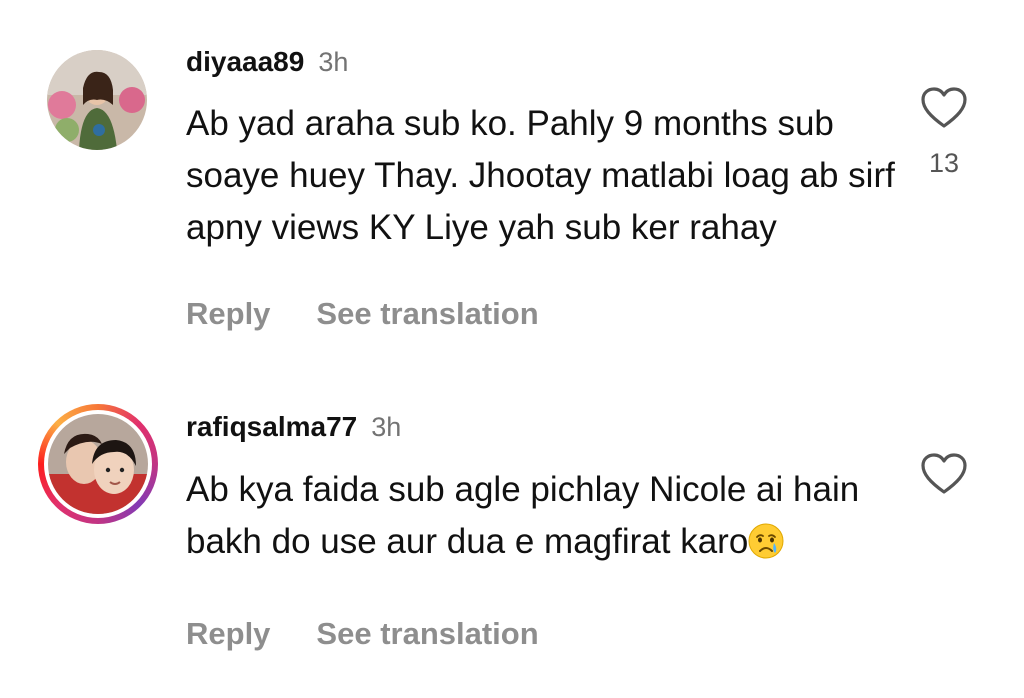  I want to click on username: rafiqsalma77, so click(271, 426).